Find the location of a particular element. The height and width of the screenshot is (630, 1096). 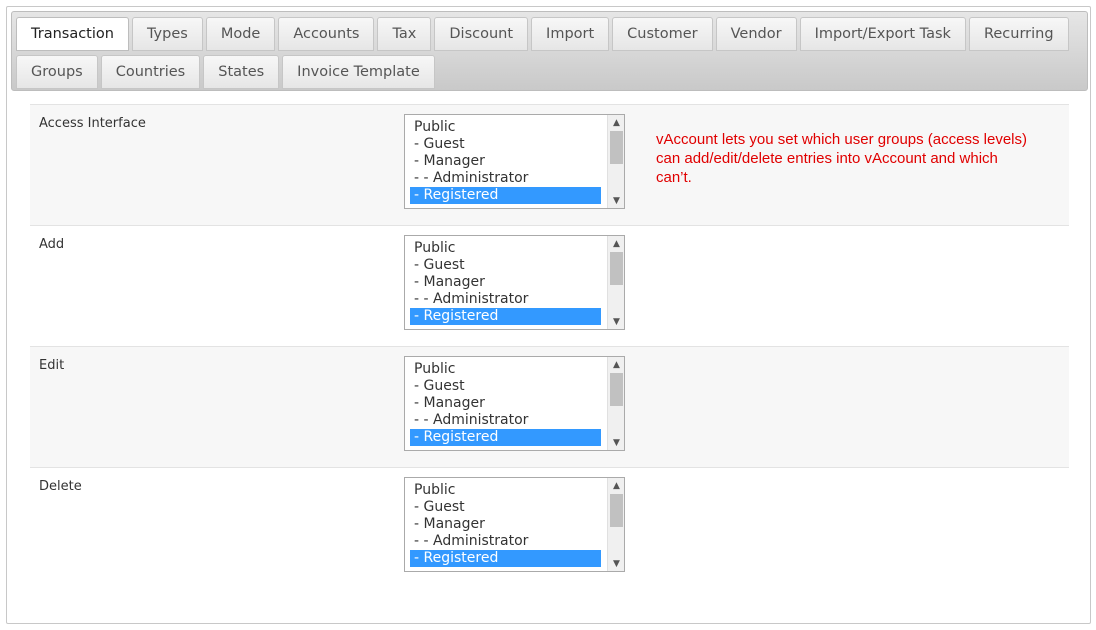

tab-discount: Discount is located at coordinates (481, 34).